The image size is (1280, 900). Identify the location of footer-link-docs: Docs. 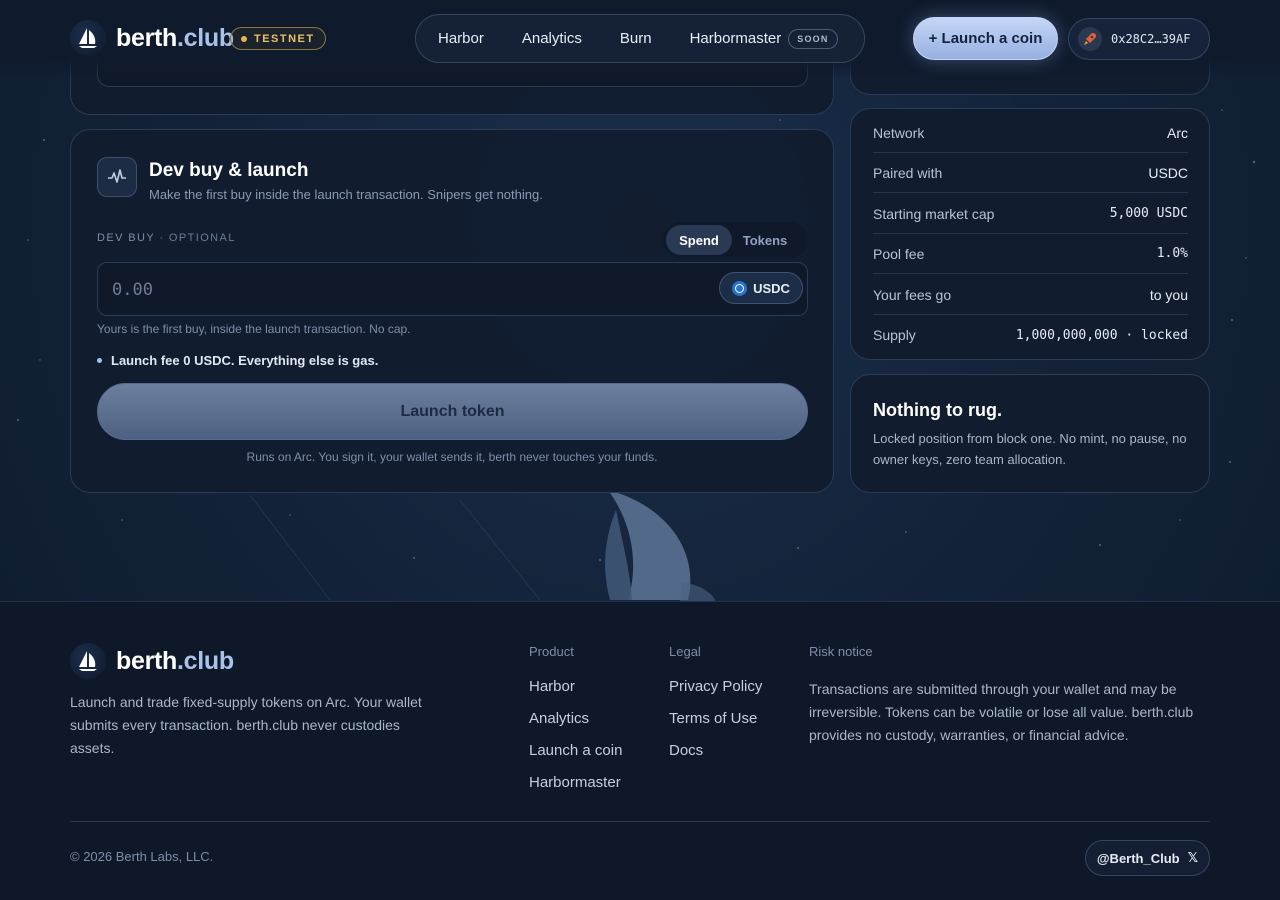
(715, 758).